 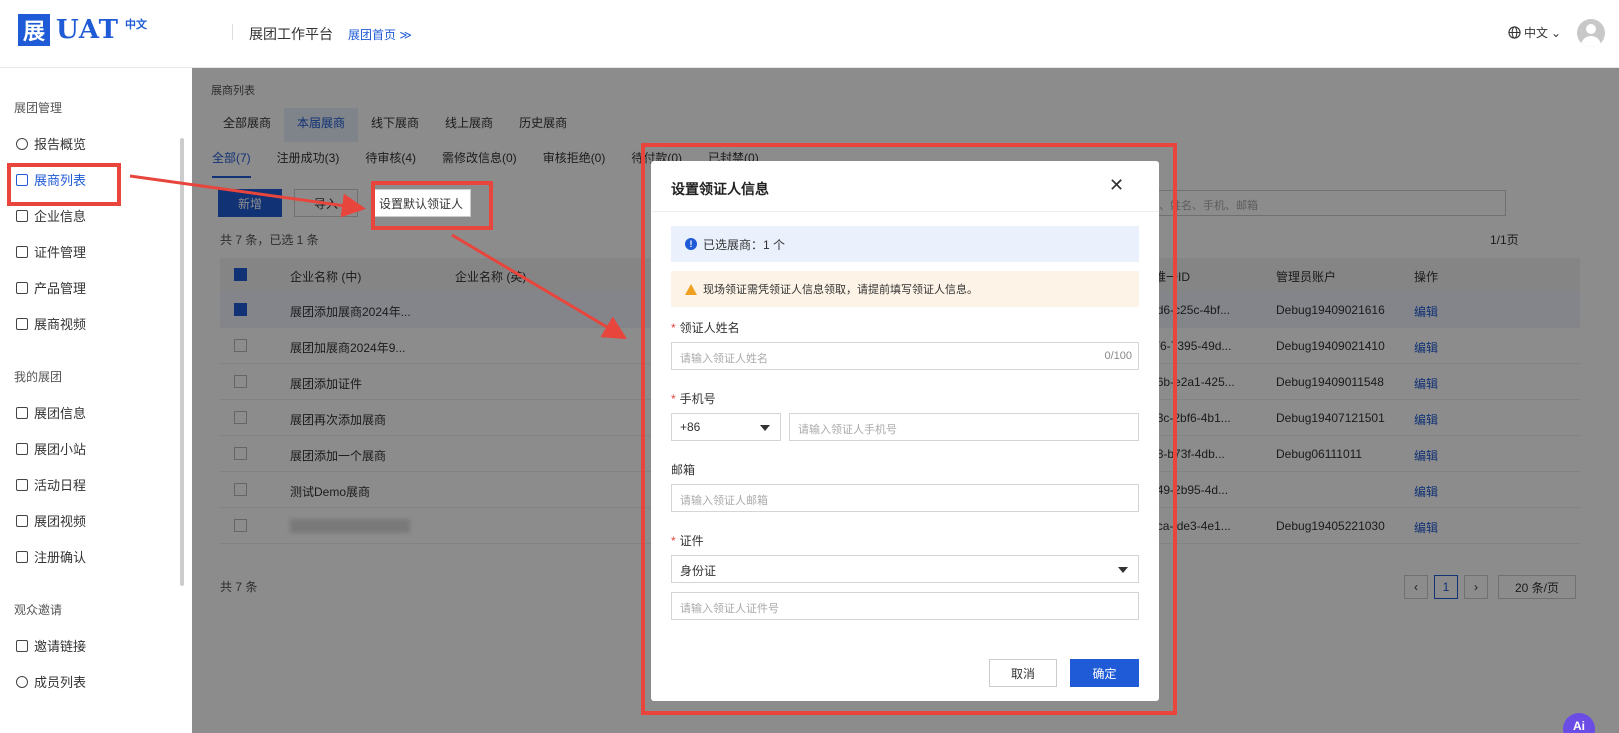 I want to click on section-title: 我的展团, so click(x=38, y=377).